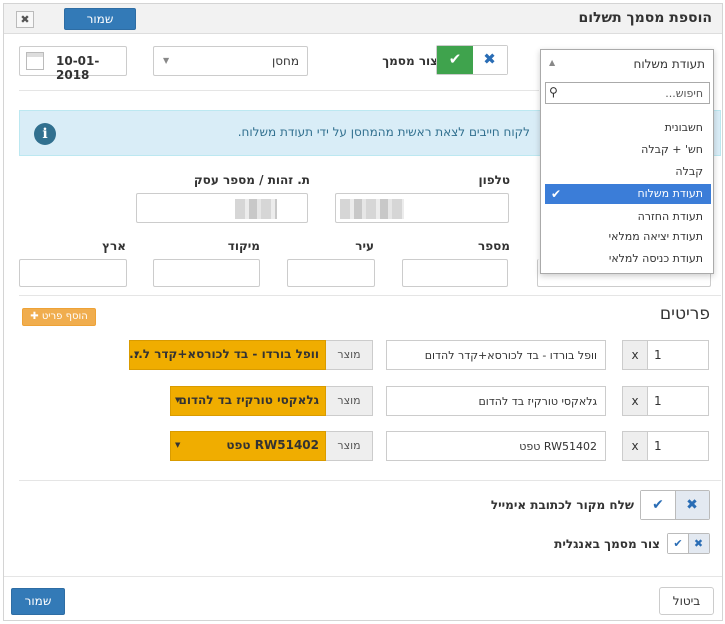 This screenshot has width=725, height=624. What do you see at coordinates (556, 194) in the screenshot?
I see `check-icon: ✔` at bounding box center [556, 194].